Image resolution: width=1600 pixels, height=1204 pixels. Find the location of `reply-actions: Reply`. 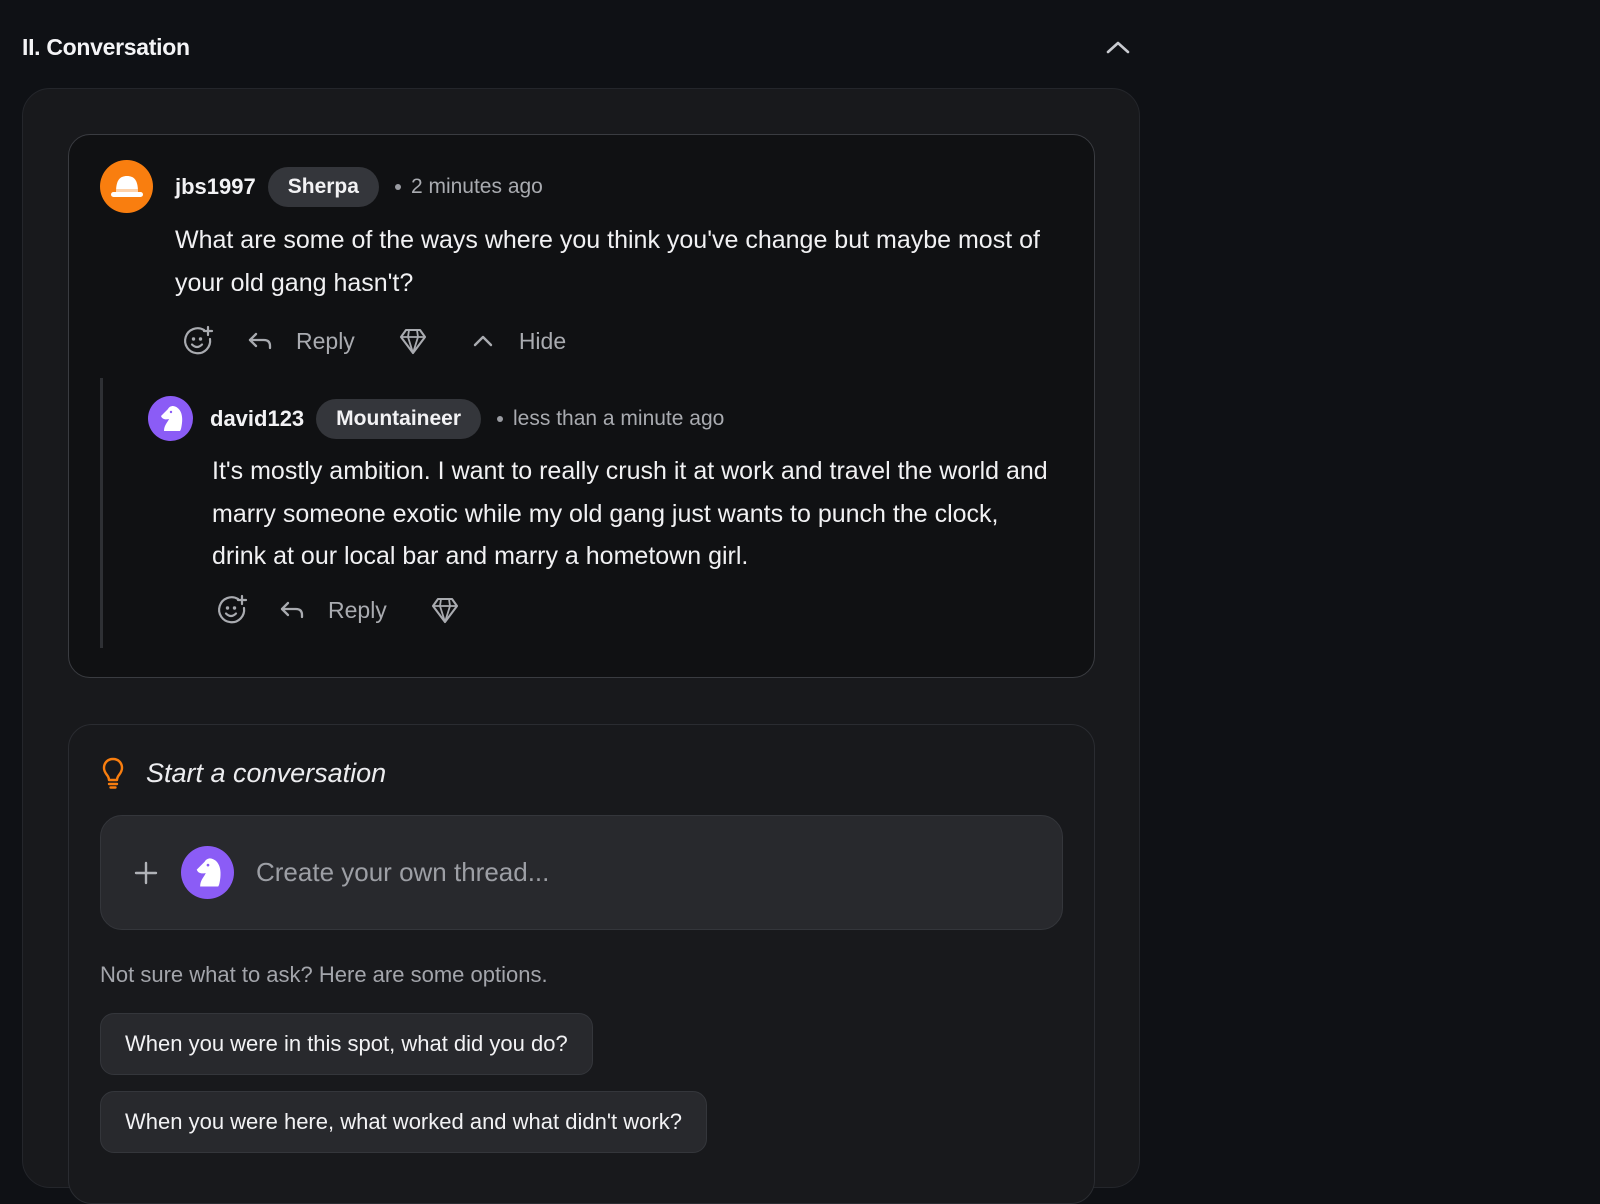

reply-actions: Reply is located at coordinates (337, 610).